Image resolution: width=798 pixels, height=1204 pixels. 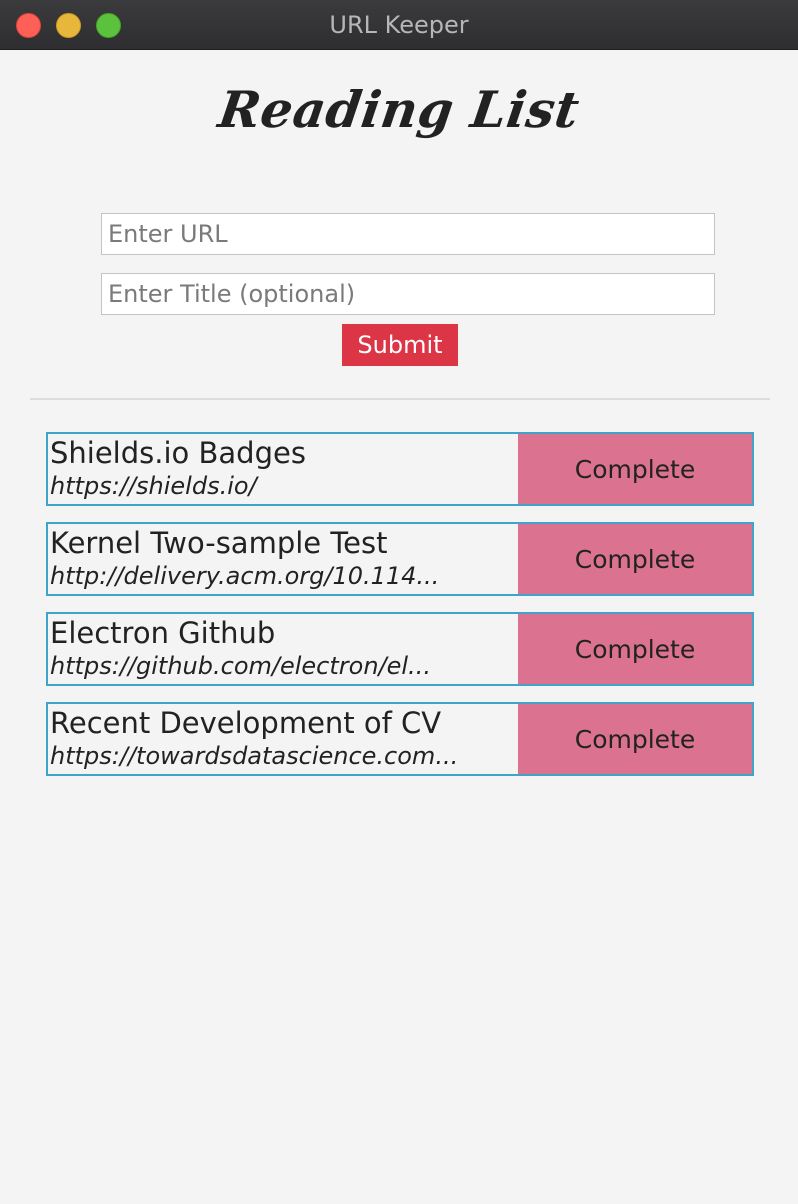 I want to click on divider, so click(x=400, y=399).